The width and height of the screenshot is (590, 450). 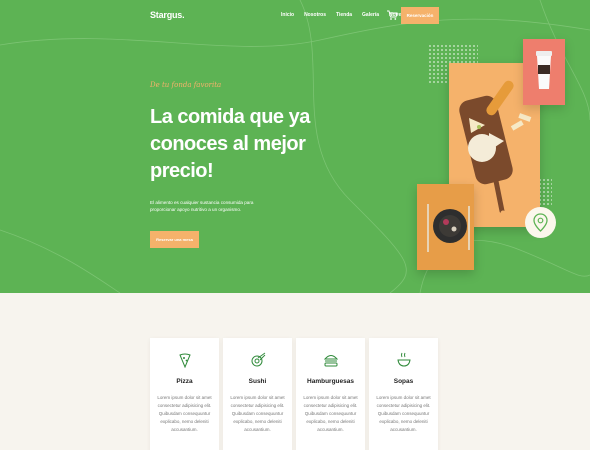 I want to click on plate-card, so click(x=445, y=227).